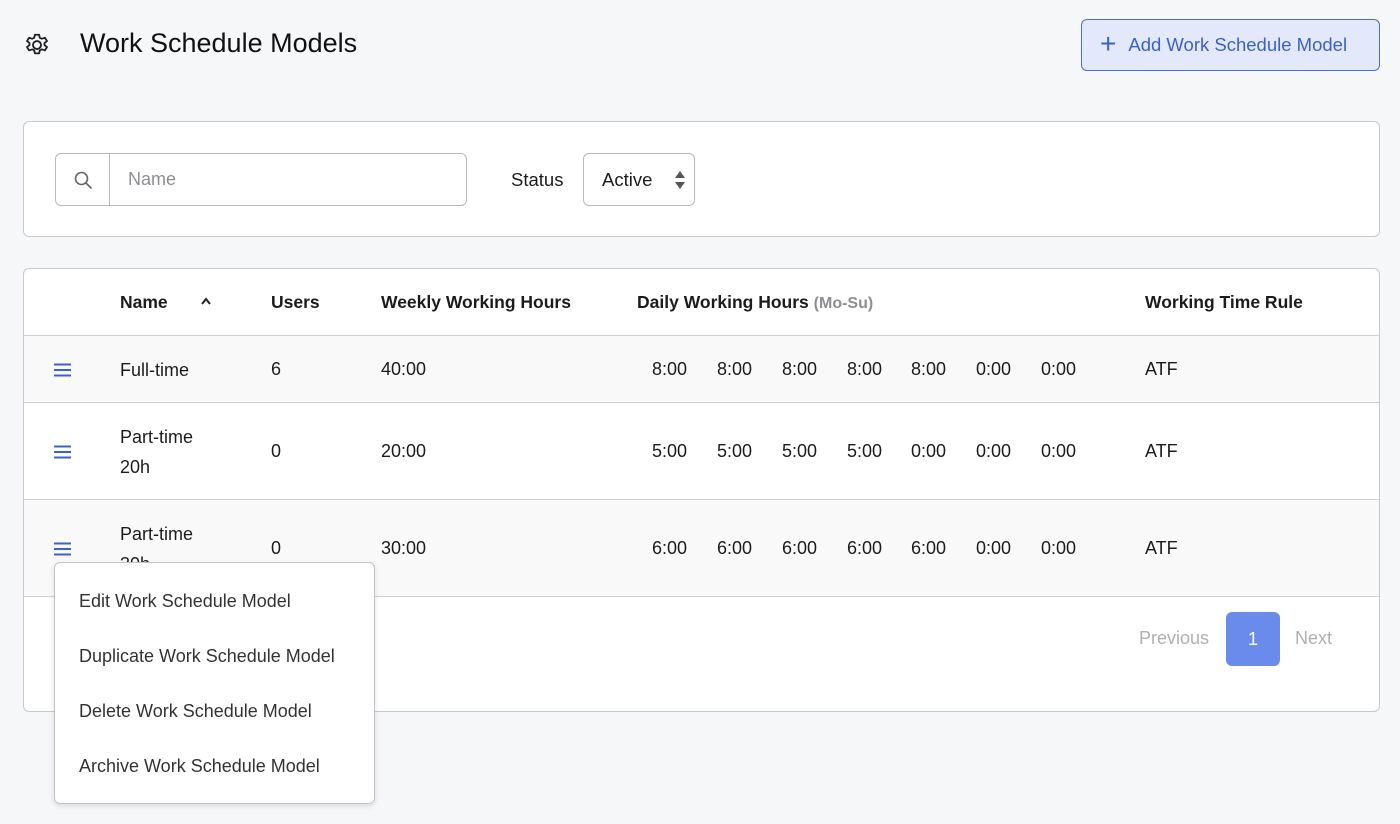 The image size is (1400, 824). I want to click on select-arrows-icon, so click(680, 180).